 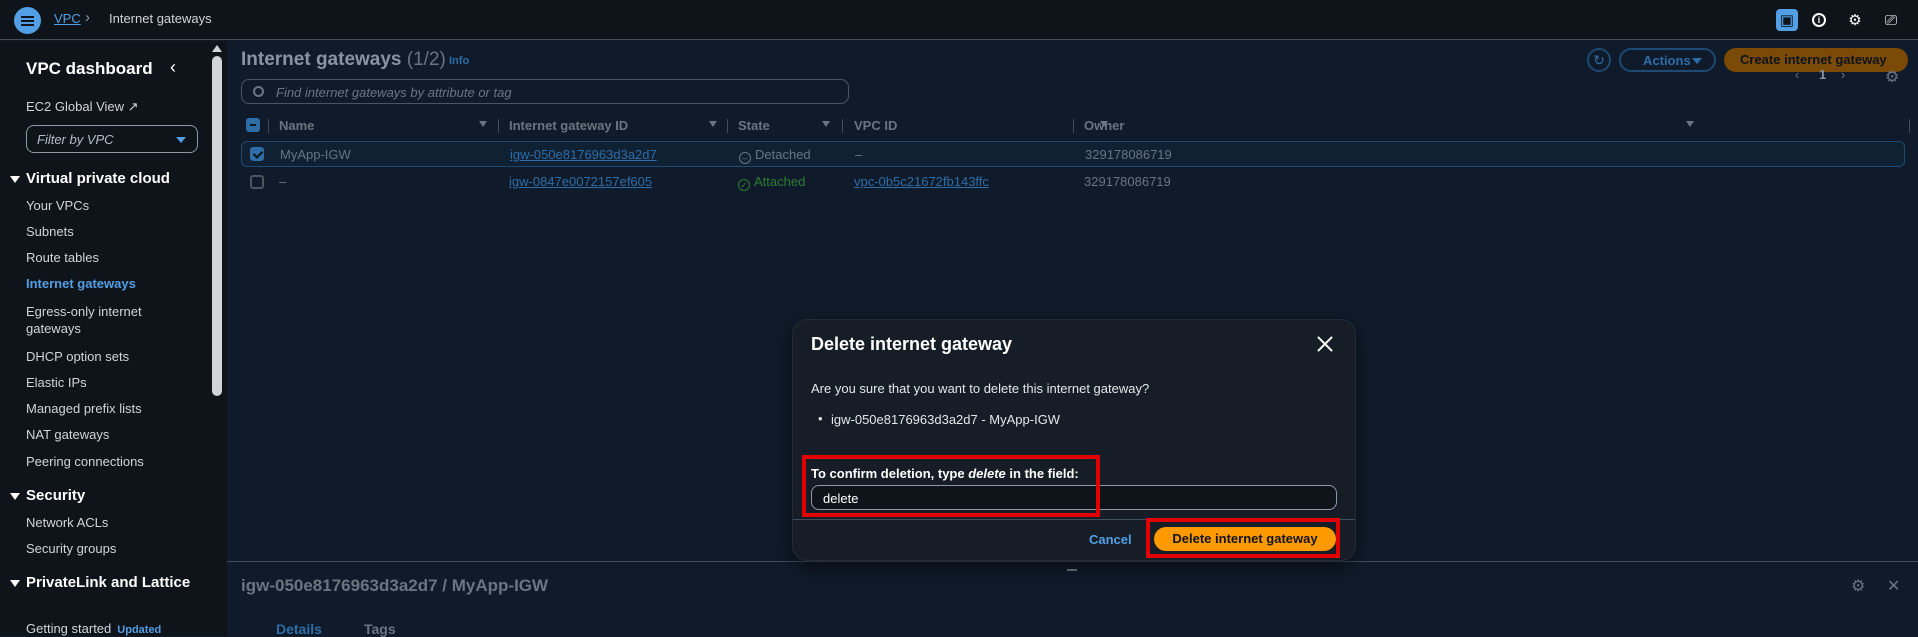 I want to click on tab-tags: Tags, so click(x=380, y=629).